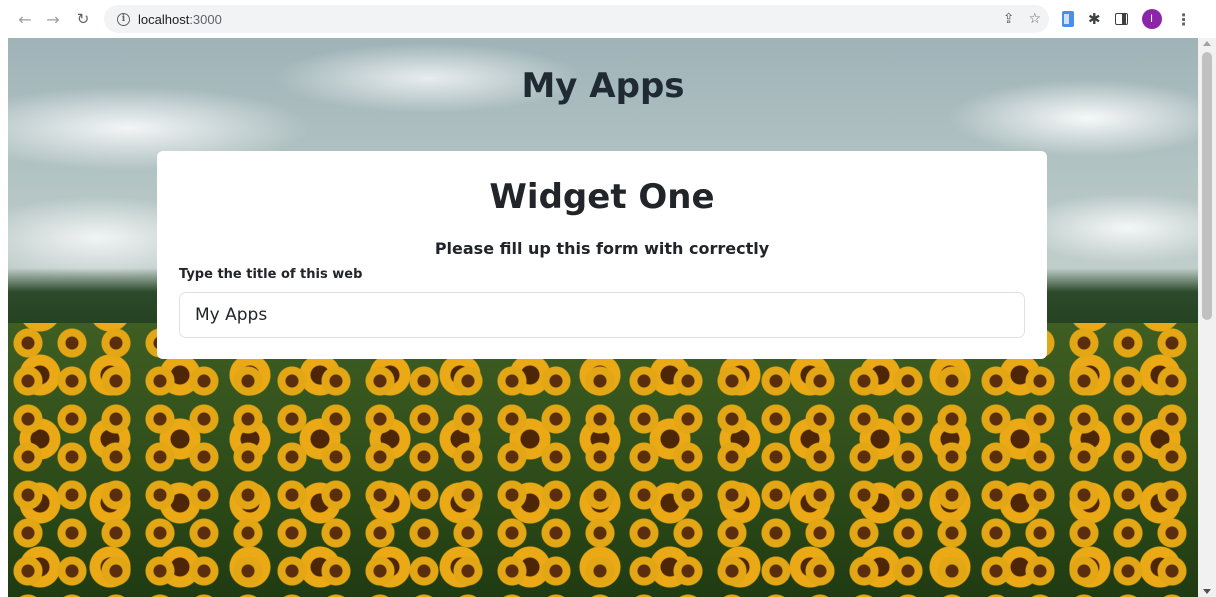 Image resolution: width=1216 pixels, height=597 pixels. I want to click on title-input, so click(602, 315).